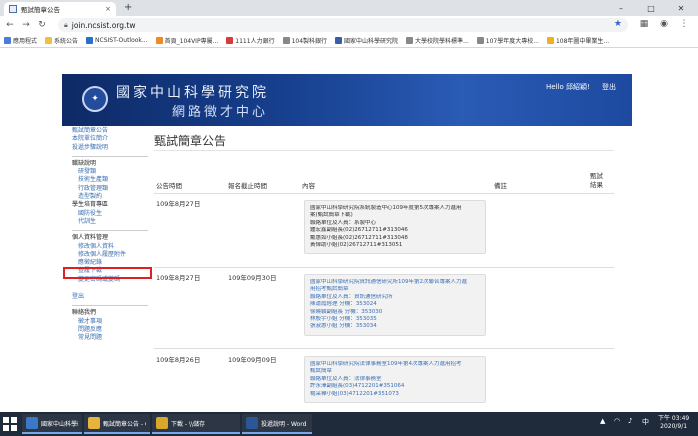 This screenshot has height=436, width=698. Describe the element at coordinates (343, 222) in the screenshot. I see `announcement-line: 聯絡單位及人員：系製中心` at that location.